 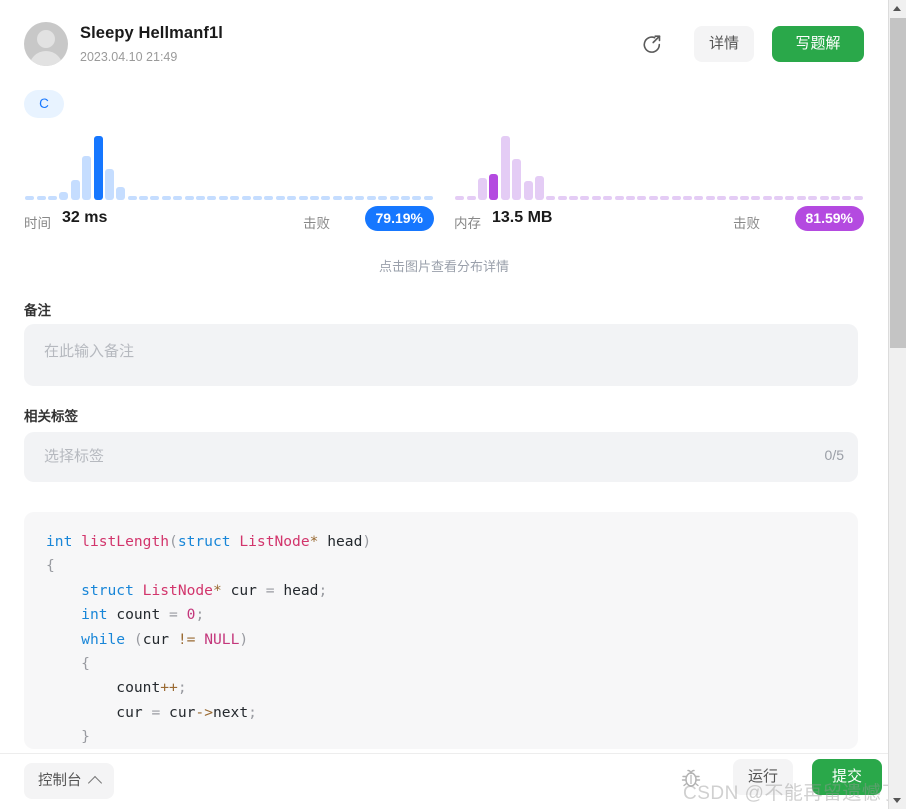 I want to click on stats-section: 时间 32 ms 击败 79.19% 内存 13.5 MB 击败 81.59%, so click(x=444, y=185).